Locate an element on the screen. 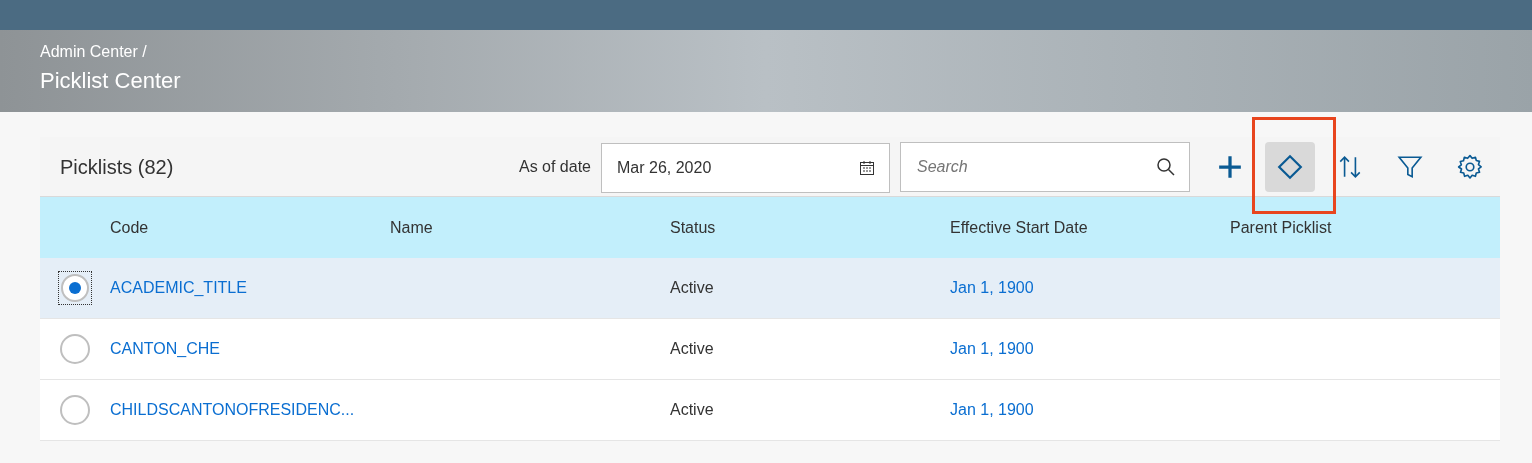  search-icon is located at coordinates (1166, 166).